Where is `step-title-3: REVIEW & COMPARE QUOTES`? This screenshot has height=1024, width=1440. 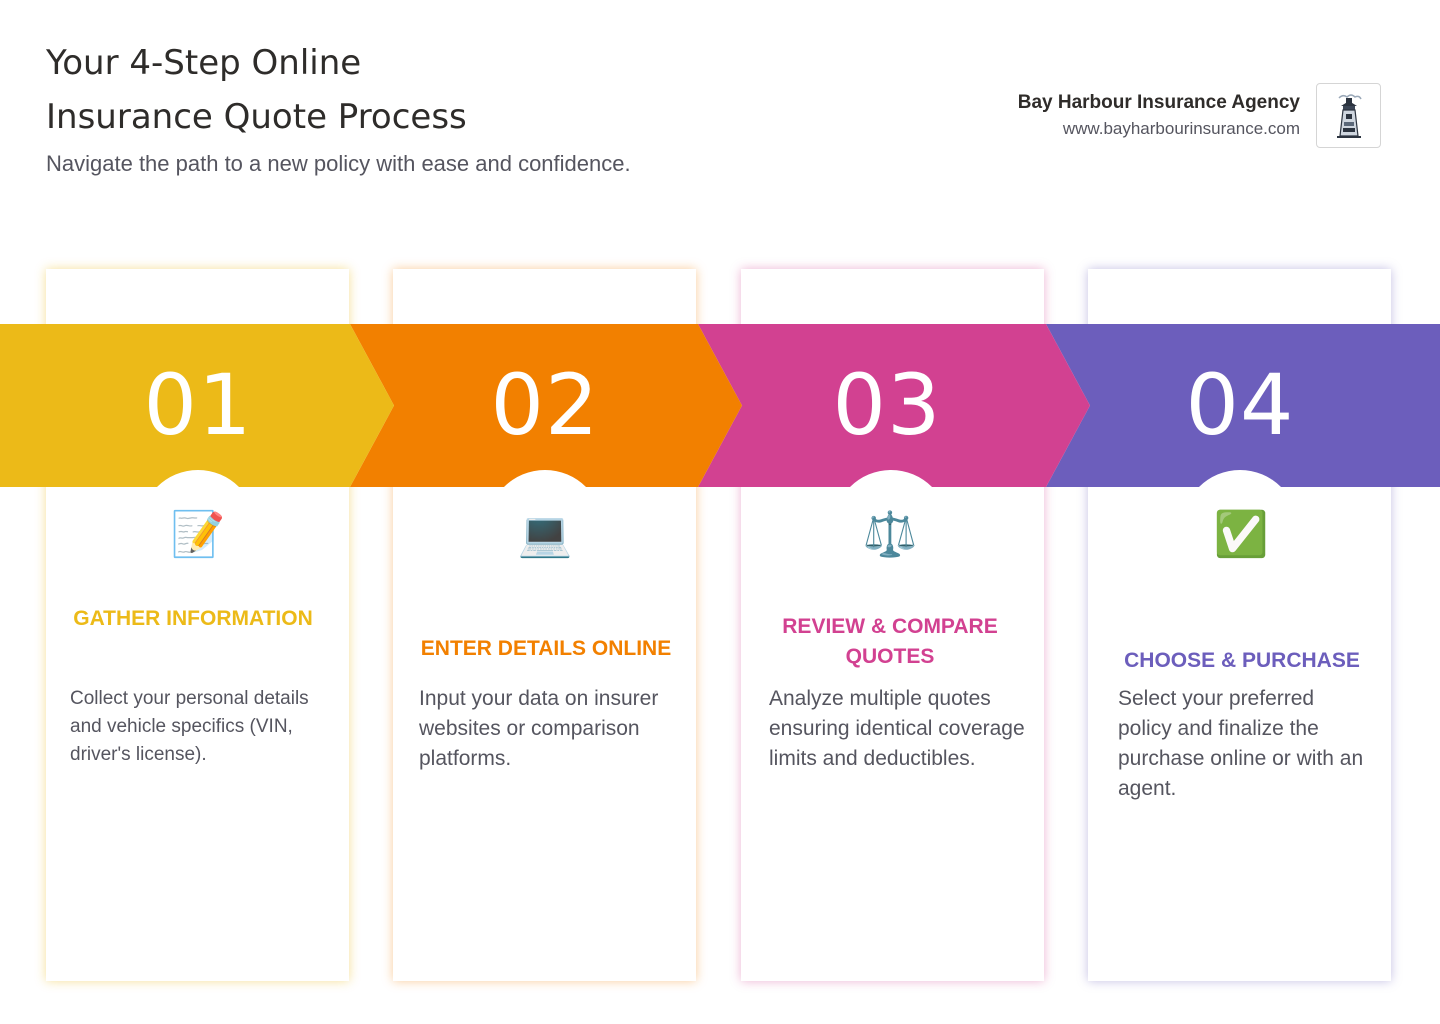
step-title-3: REVIEW & COMPARE QUOTES is located at coordinates (890, 641).